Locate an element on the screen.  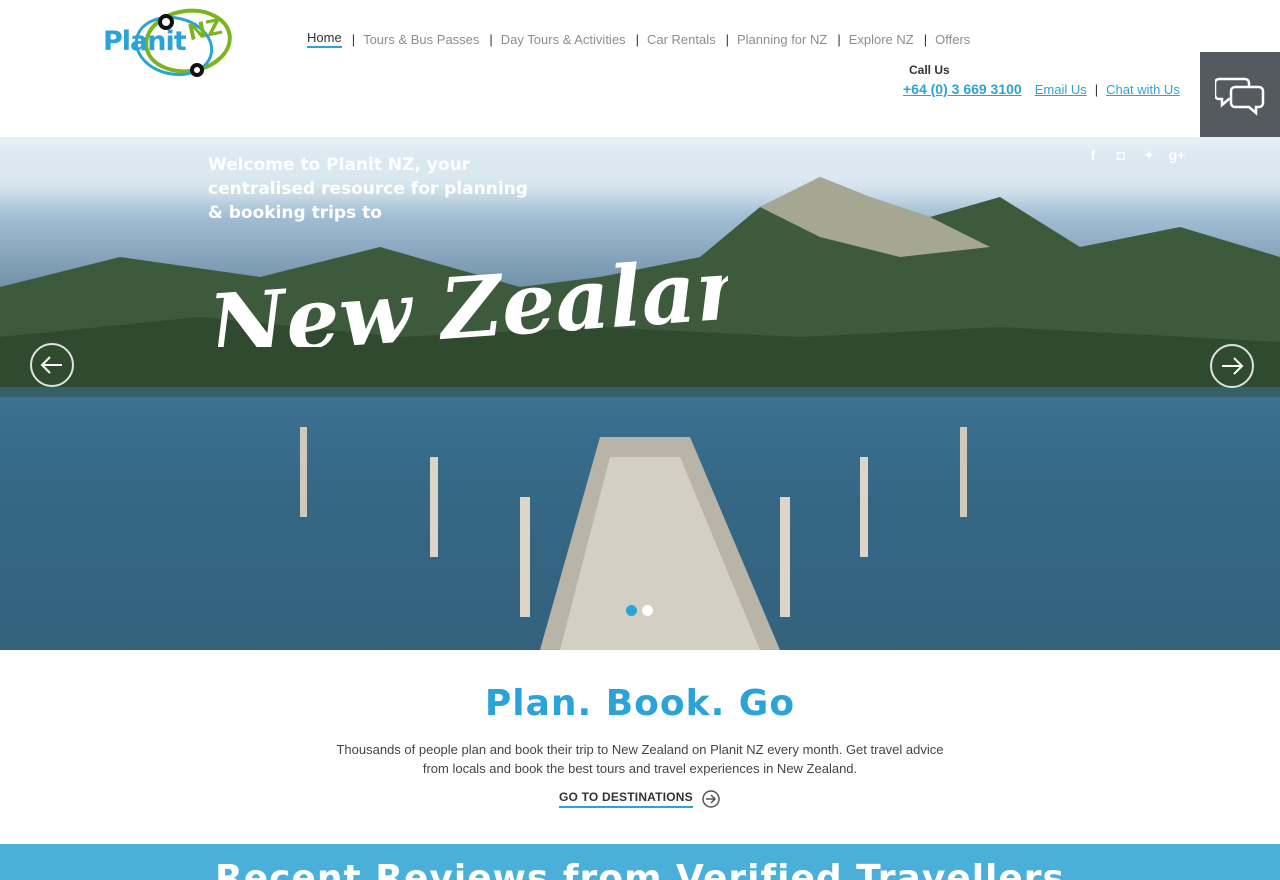
facebook-icon: f is located at coordinates (1093, 155).